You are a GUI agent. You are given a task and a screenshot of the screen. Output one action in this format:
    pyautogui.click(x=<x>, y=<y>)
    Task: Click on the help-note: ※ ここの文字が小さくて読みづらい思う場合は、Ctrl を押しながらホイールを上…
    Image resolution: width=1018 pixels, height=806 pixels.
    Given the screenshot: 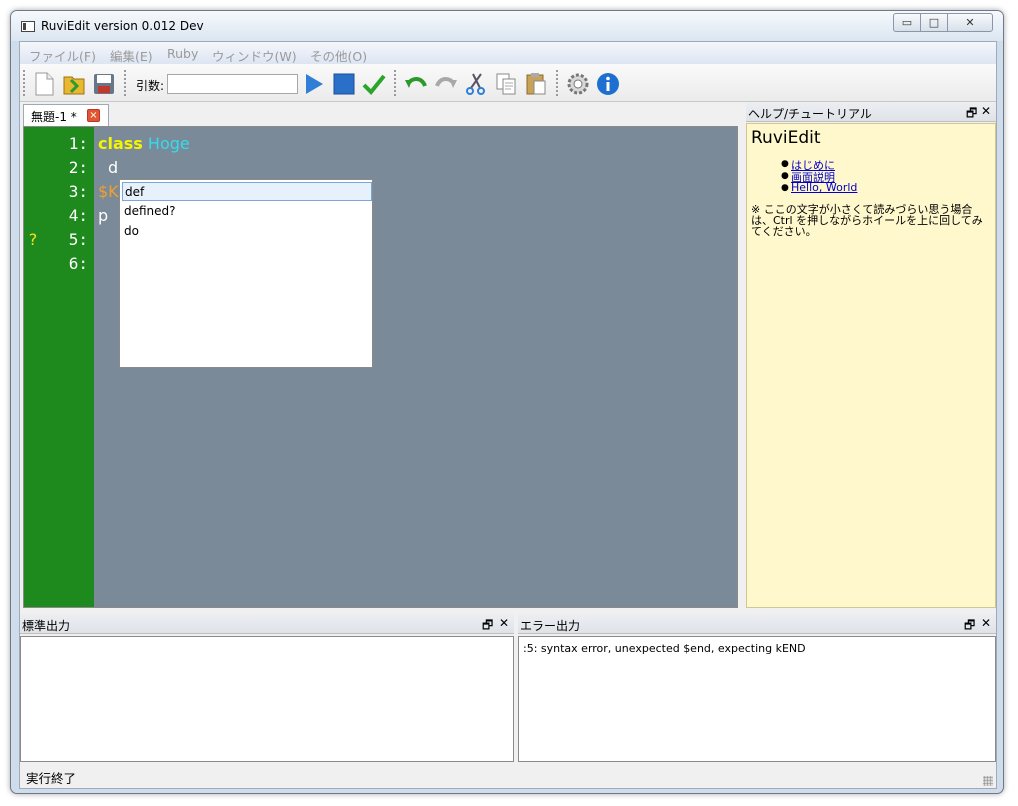 What is the action you would take?
    pyautogui.click(x=867, y=220)
    